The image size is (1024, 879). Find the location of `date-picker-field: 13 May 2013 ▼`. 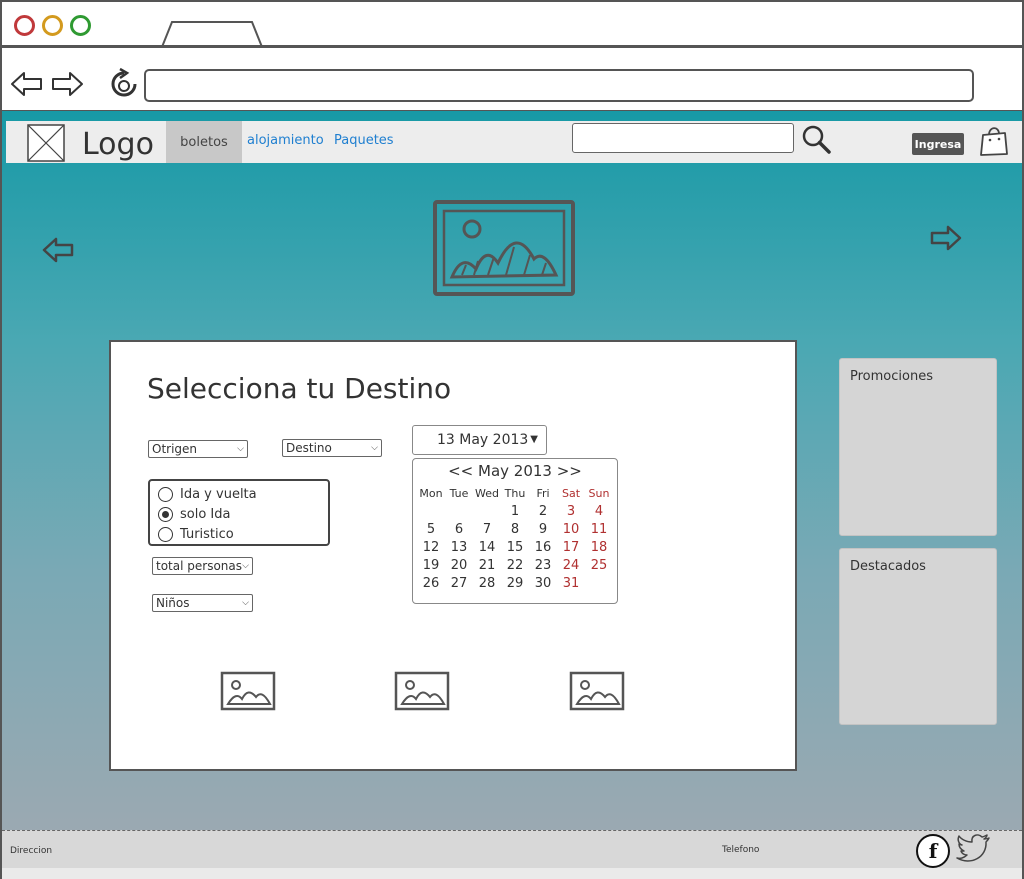

date-picker-field: 13 May 2013 ▼ is located at coordinates (479, 440).